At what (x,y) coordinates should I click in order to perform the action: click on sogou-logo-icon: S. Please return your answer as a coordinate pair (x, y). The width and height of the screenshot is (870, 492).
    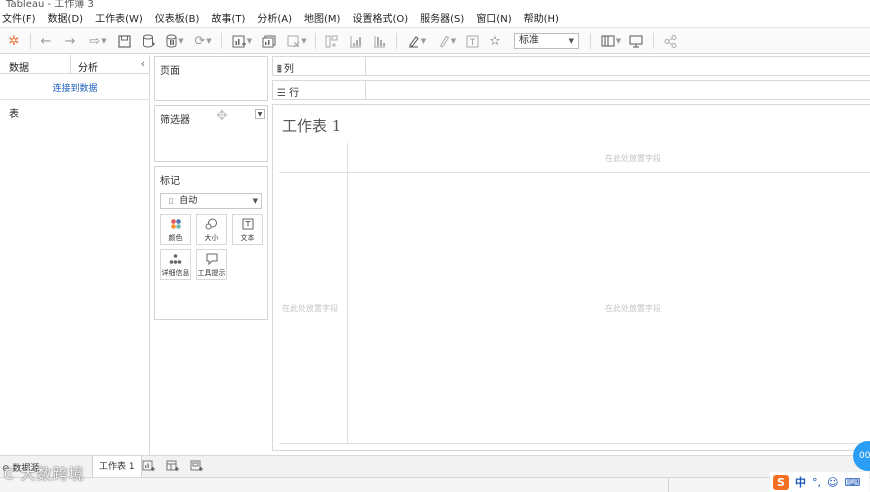
    Looking at the image, I should click on (781, 482).